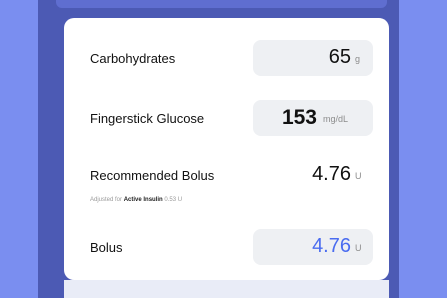 Image resolution: width=447 pixels, height=298 pixels. I want to click on active-insulin-note-prefix: Adjusted for, so click(106, 200).